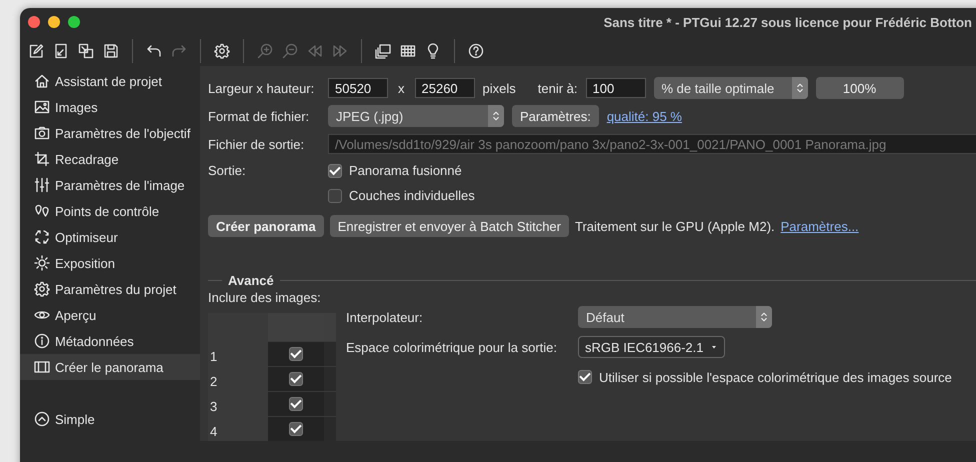 This screenshot has height=462, width=976. What do you see at coordinates (110, 107) in the screenshot?
I see `sidebar-item: Images` at bounding box center [110, 107].